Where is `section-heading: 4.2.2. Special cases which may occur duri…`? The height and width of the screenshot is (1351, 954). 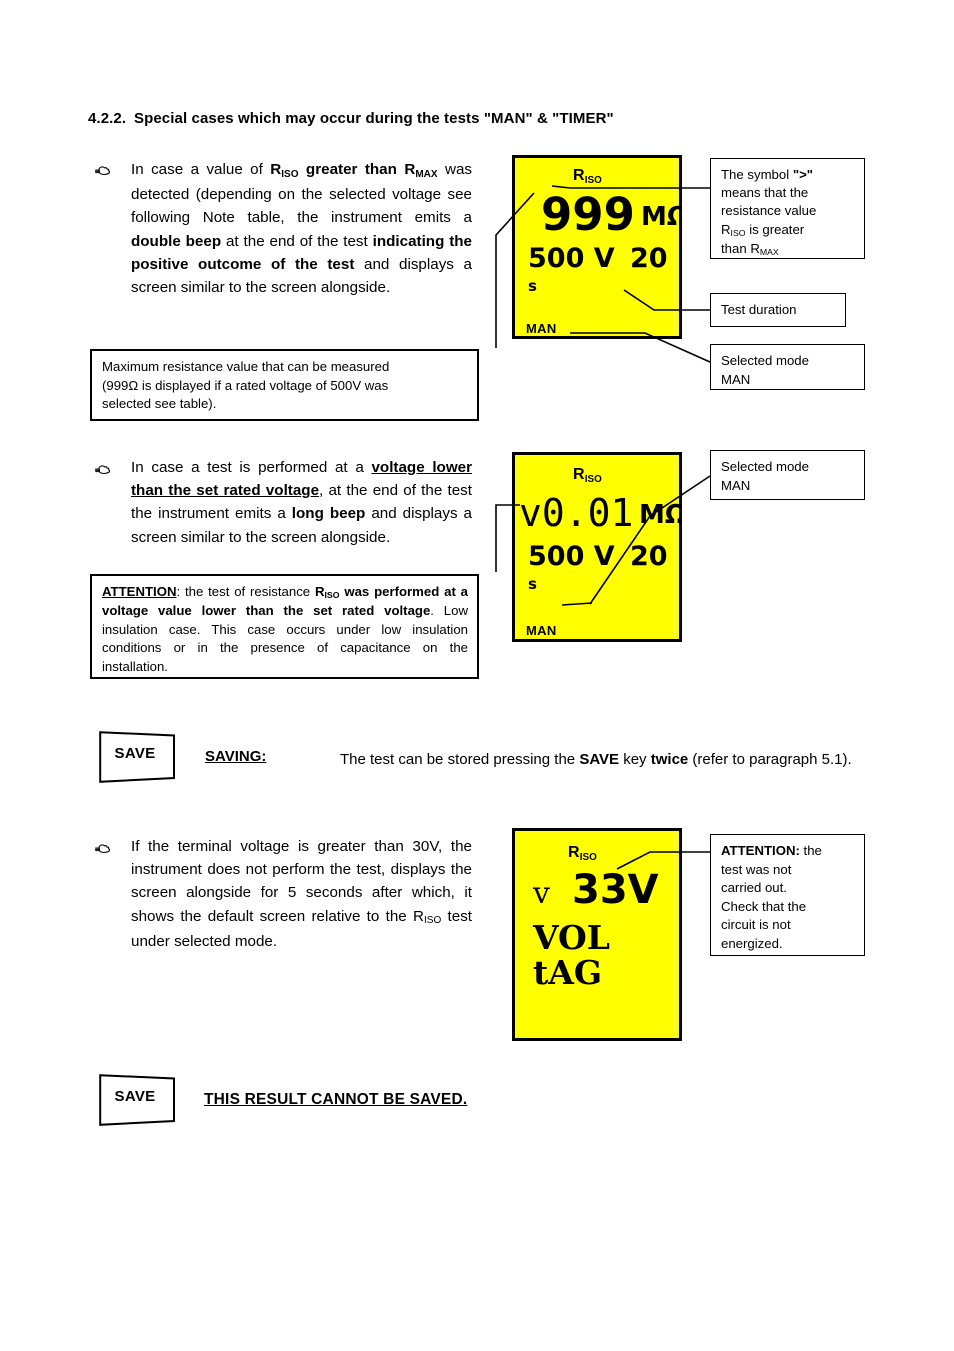
section-heading: 4.2.2. Special cases which may occur duri… is located at coordinates (483, 118).